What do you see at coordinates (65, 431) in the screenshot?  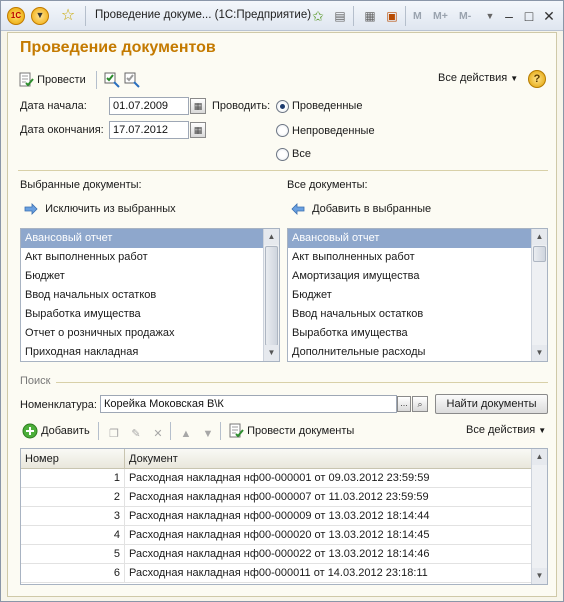 I see `add-button-label: Добавить` at bounding box center [65, 431].